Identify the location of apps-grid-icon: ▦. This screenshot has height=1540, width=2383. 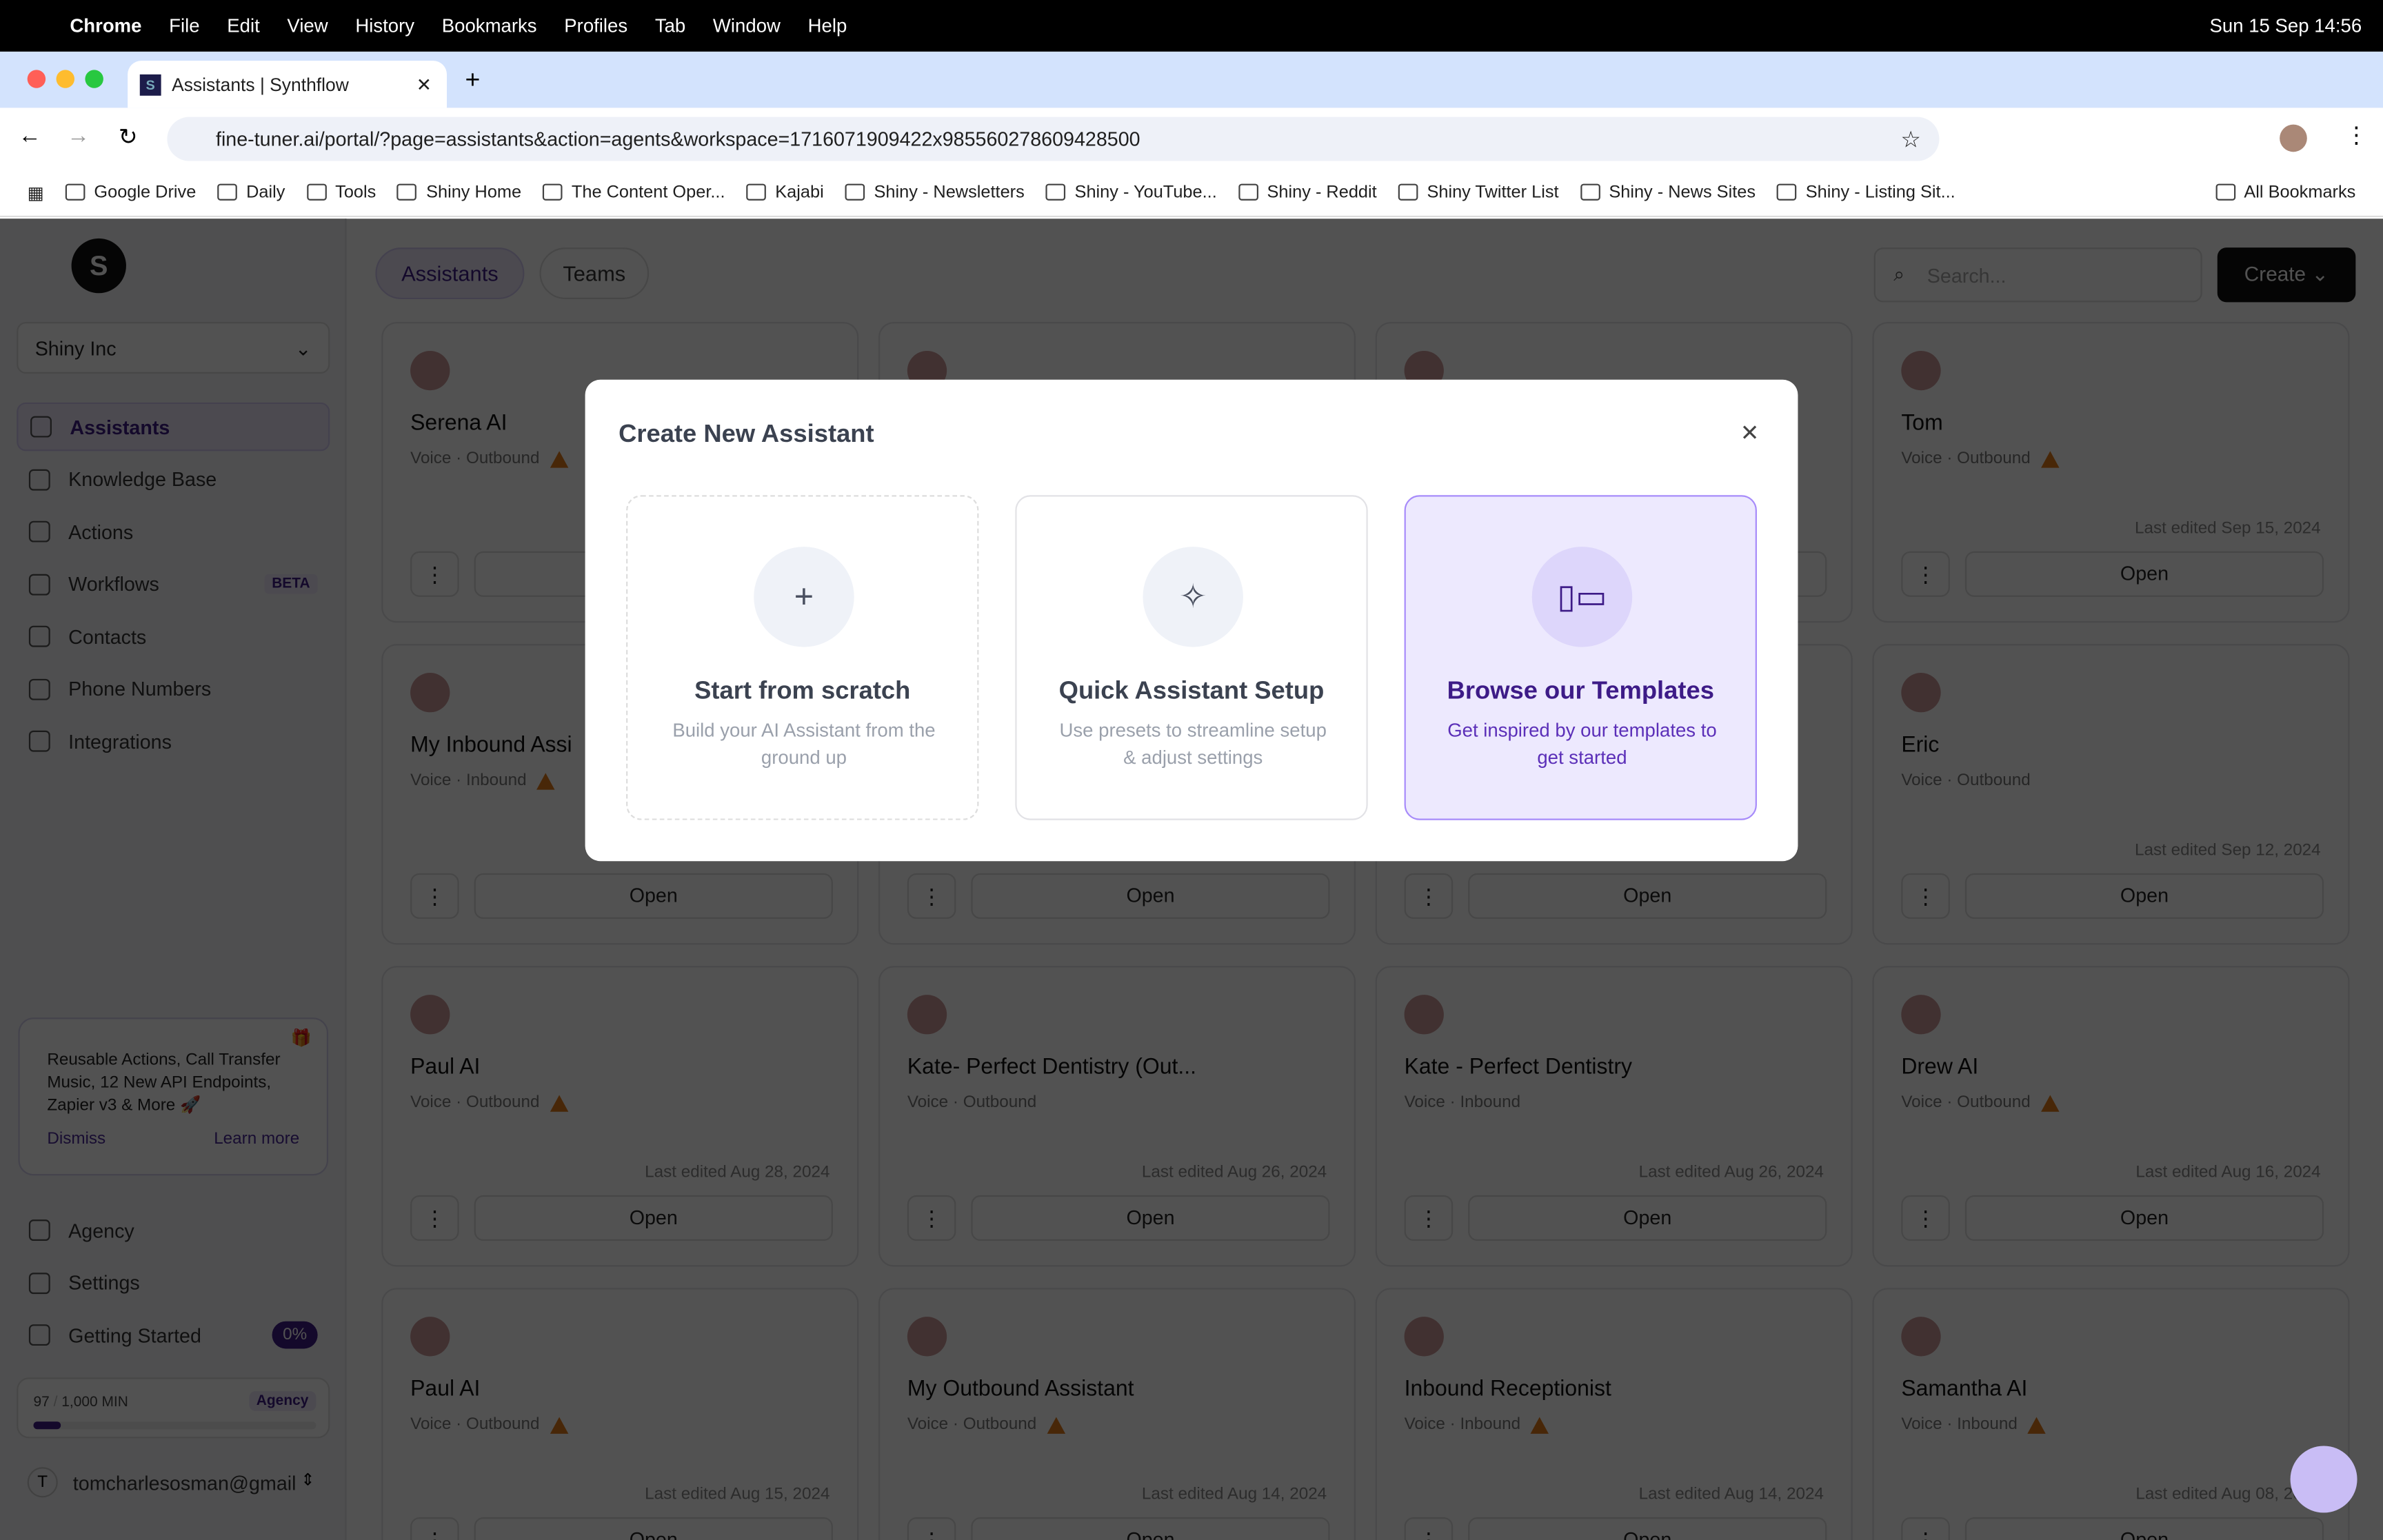
(36, 192).